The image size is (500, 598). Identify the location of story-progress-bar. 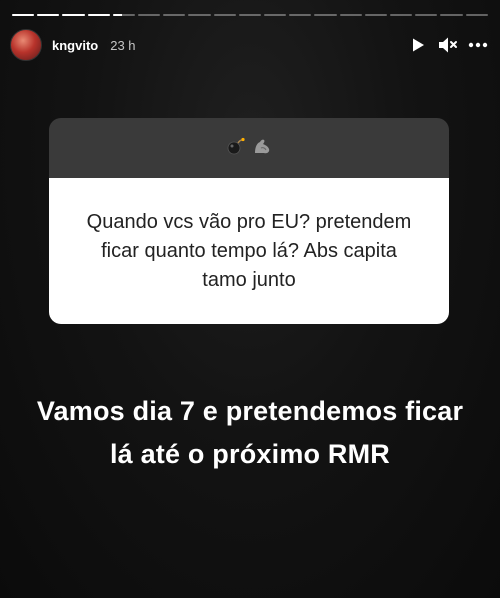
(250, 15).